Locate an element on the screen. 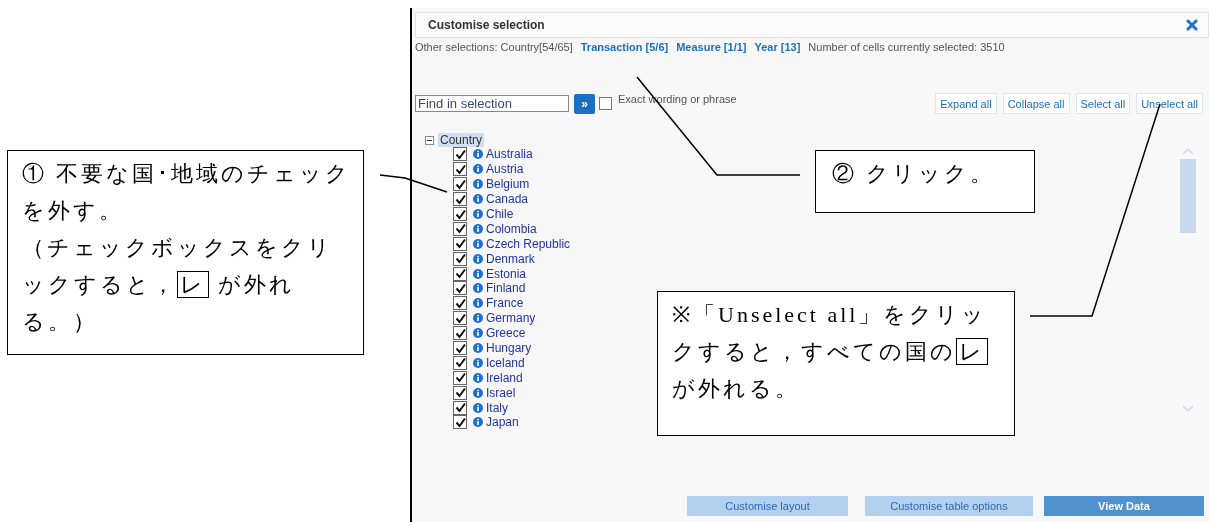 The width and height of the screenshot is (1209, 522). action-button: Expand all is located at coordinates (966, 103).